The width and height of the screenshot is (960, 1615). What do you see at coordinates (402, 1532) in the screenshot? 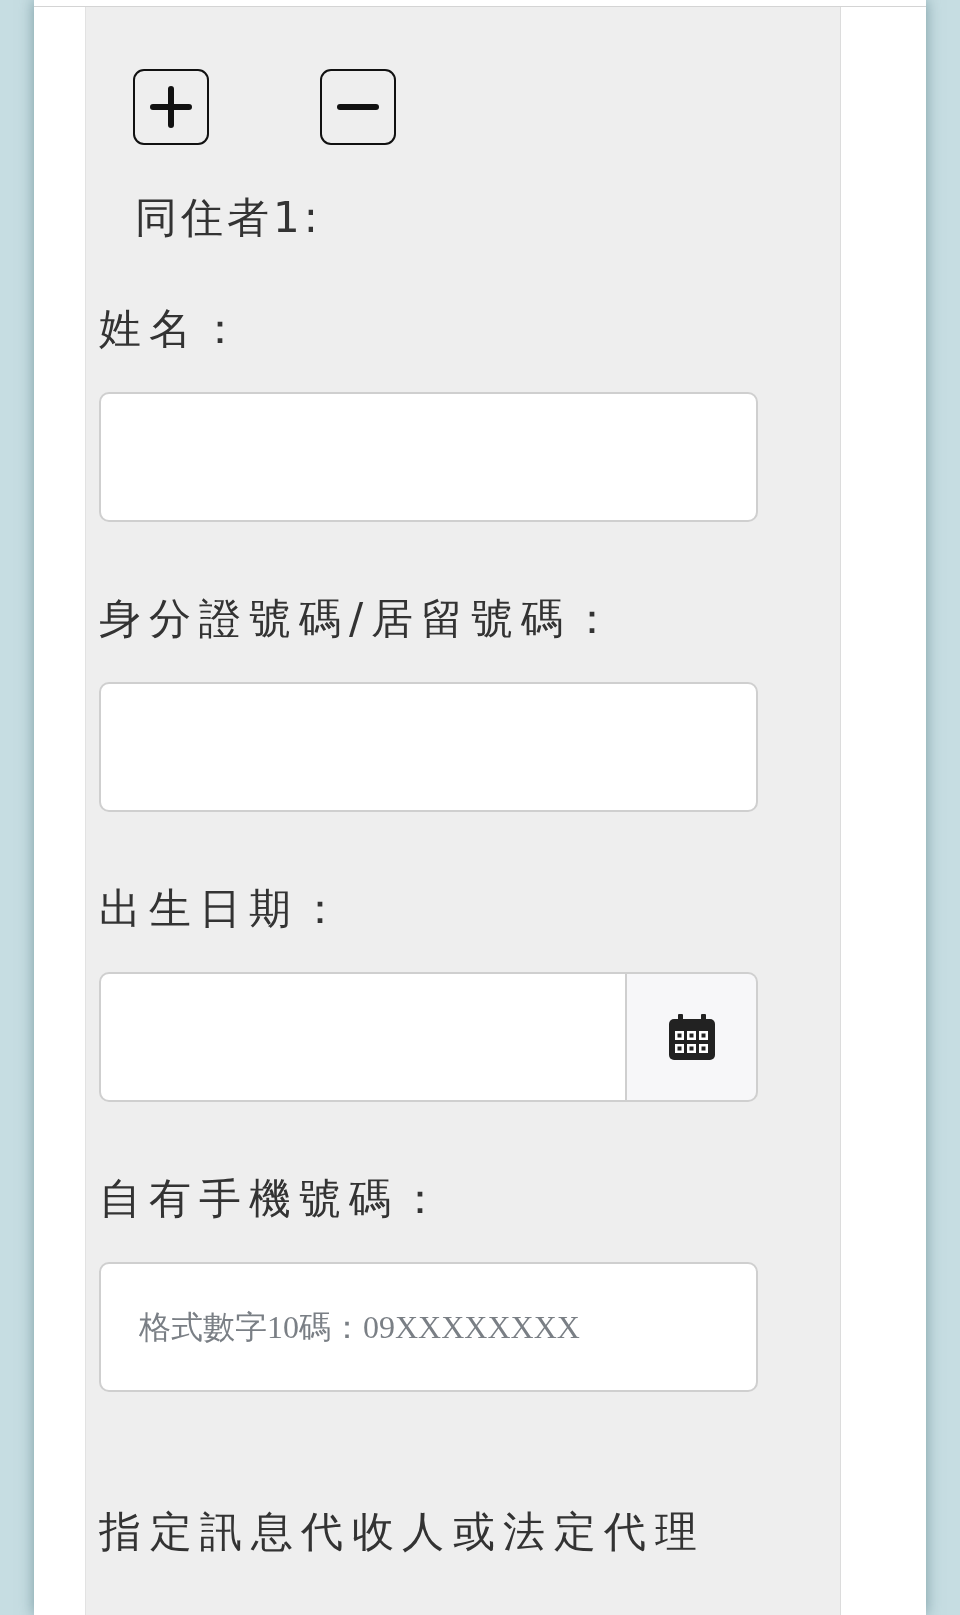
I see `field-label: 指定訊息代收人或法定代理` at bounding box center [402, 1532].